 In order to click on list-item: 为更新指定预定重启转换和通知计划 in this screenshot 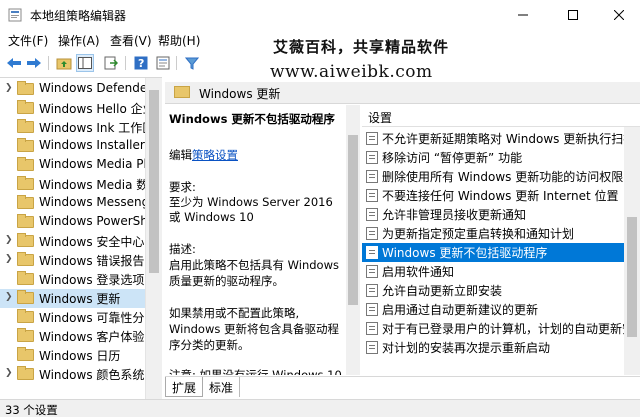, I will do `click(497, 233)`.